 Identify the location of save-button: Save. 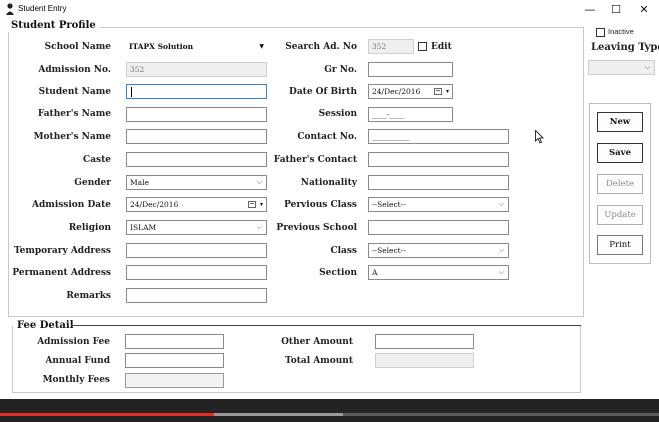
(620, 153).